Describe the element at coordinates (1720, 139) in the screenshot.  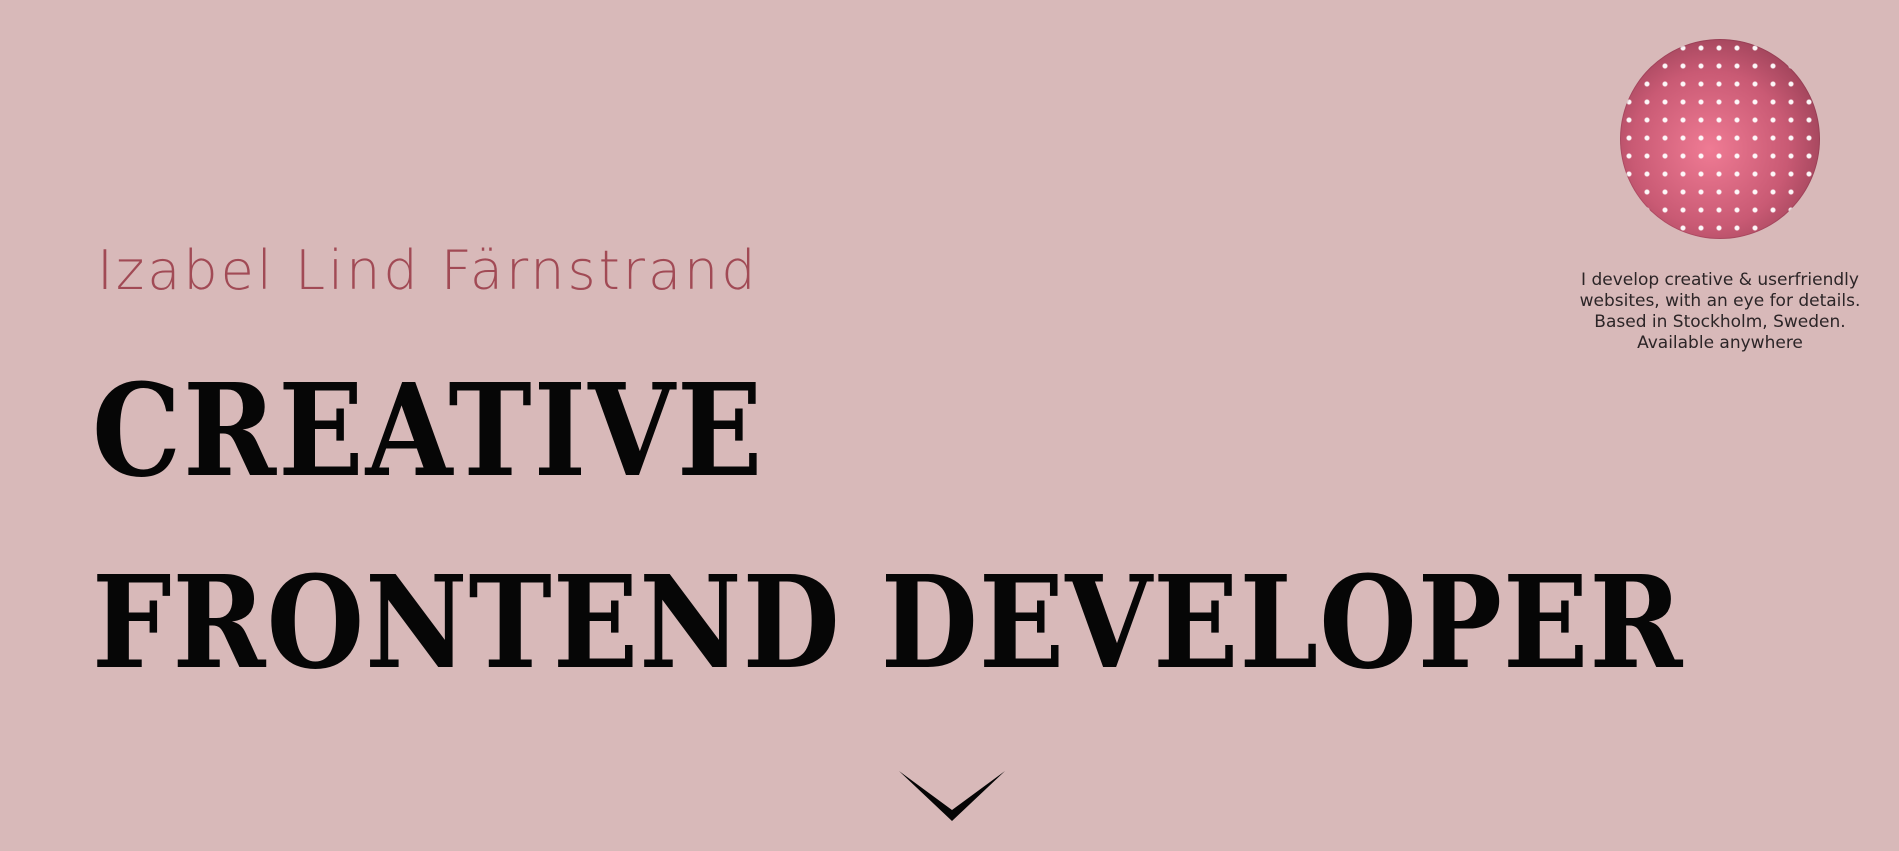
I see `avatar` at that location.